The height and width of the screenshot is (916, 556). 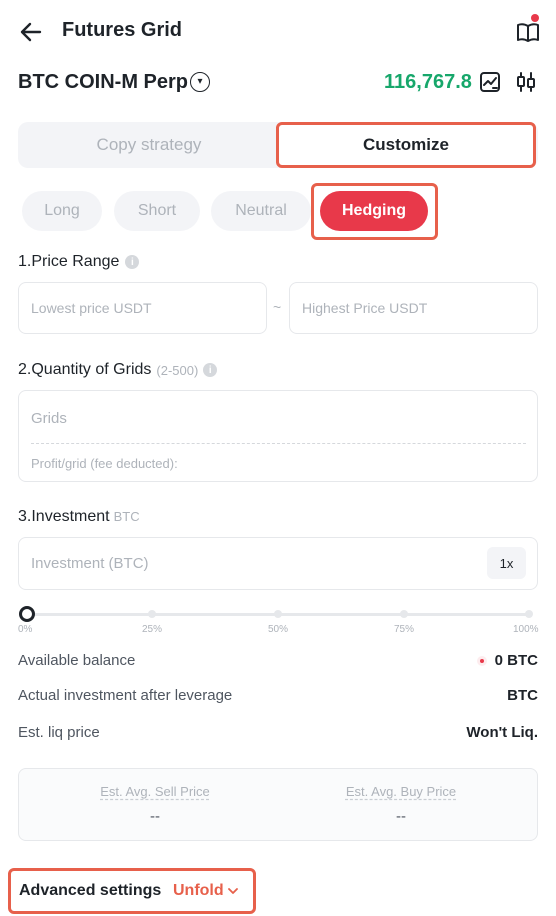 What do you see at coordinates (64, 516) in the screenshot?
I see `investment-label: 3.Investment` at bounding box center [64, 516].